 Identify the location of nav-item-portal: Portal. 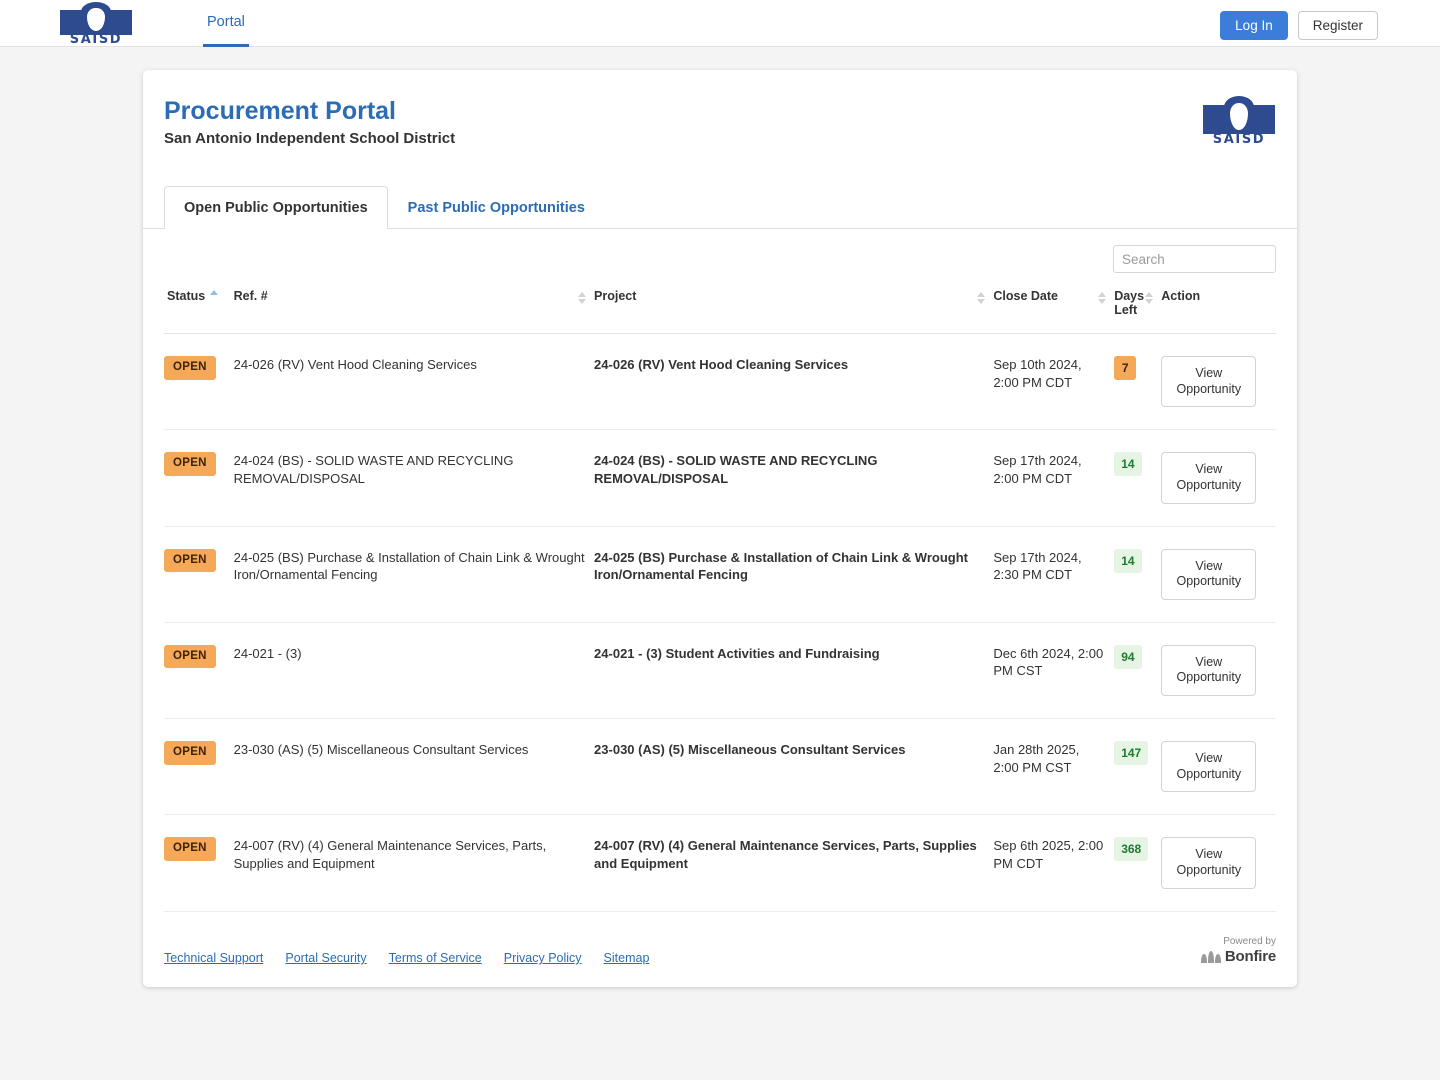
(226, 23).